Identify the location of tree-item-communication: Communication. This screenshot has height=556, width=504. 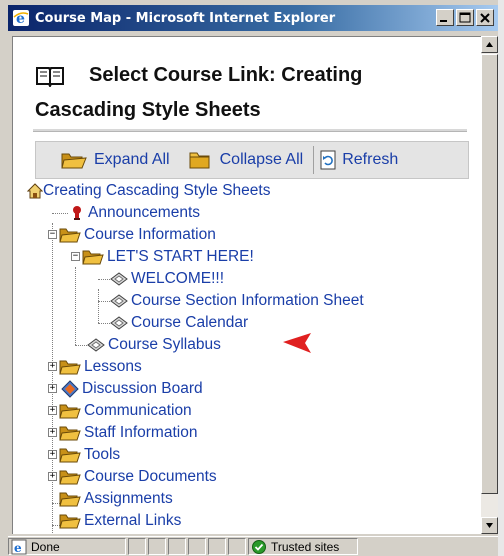
(125, 411).